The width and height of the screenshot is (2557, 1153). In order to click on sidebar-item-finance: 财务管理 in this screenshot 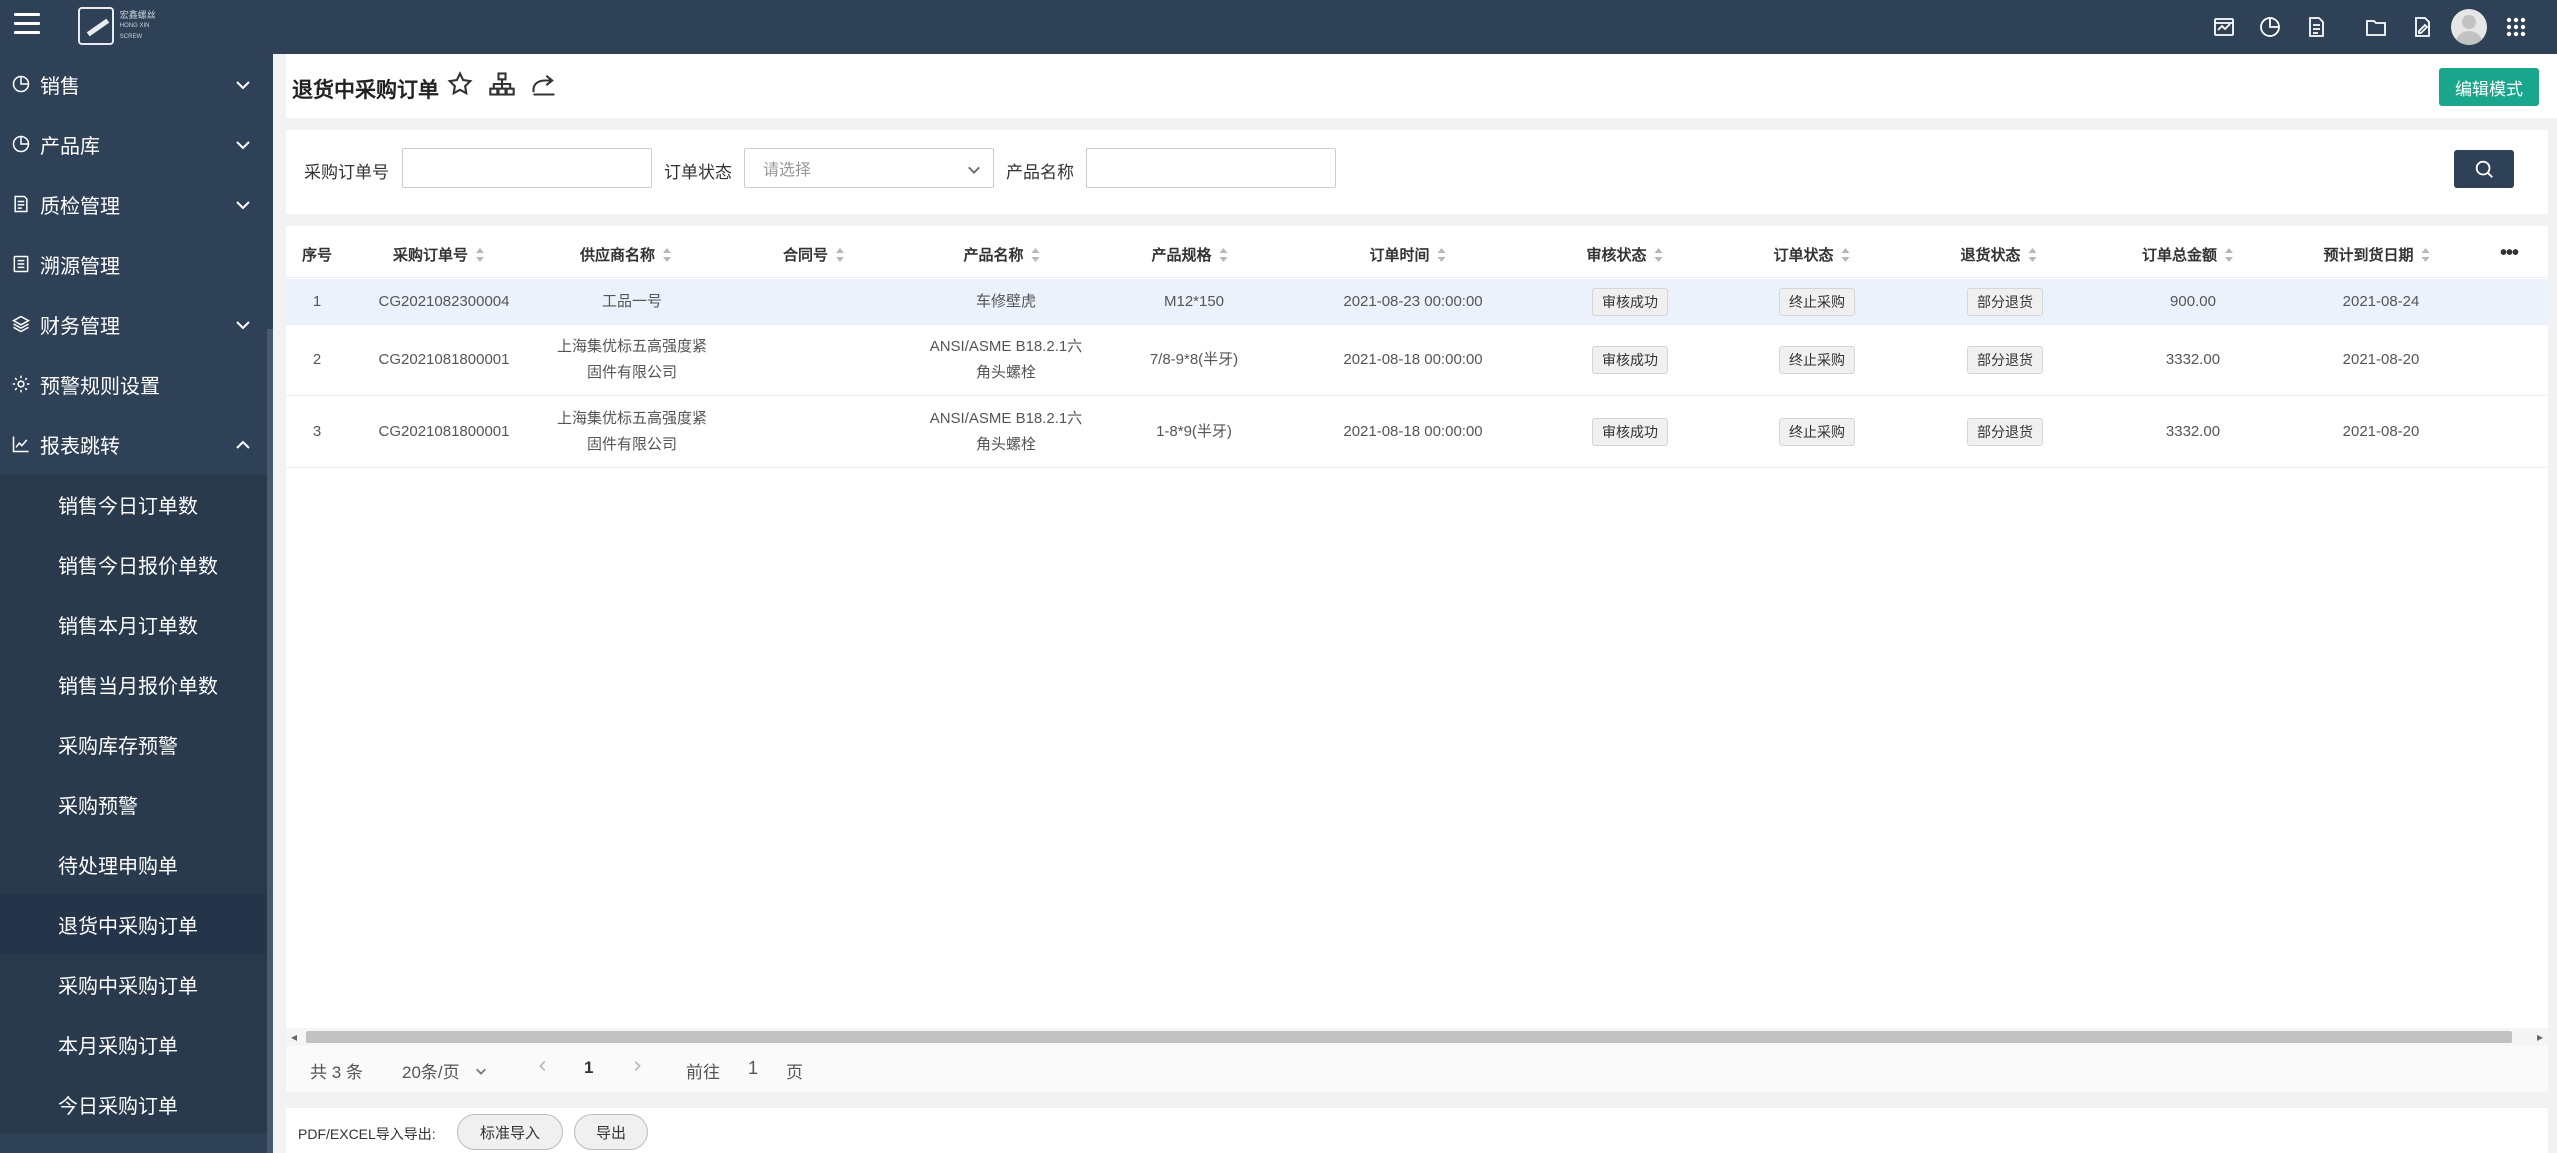, I will do `click(136, 324)`.